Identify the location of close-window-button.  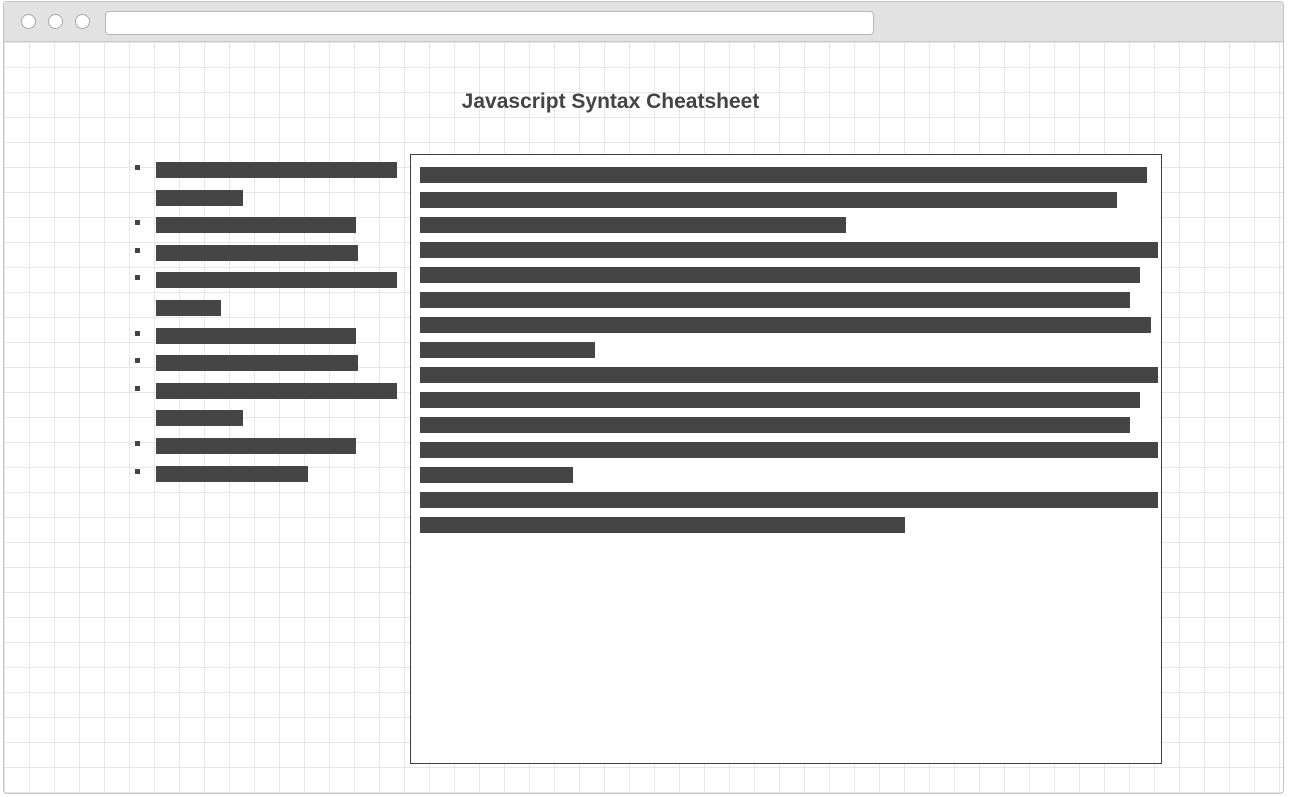
(28, 21).